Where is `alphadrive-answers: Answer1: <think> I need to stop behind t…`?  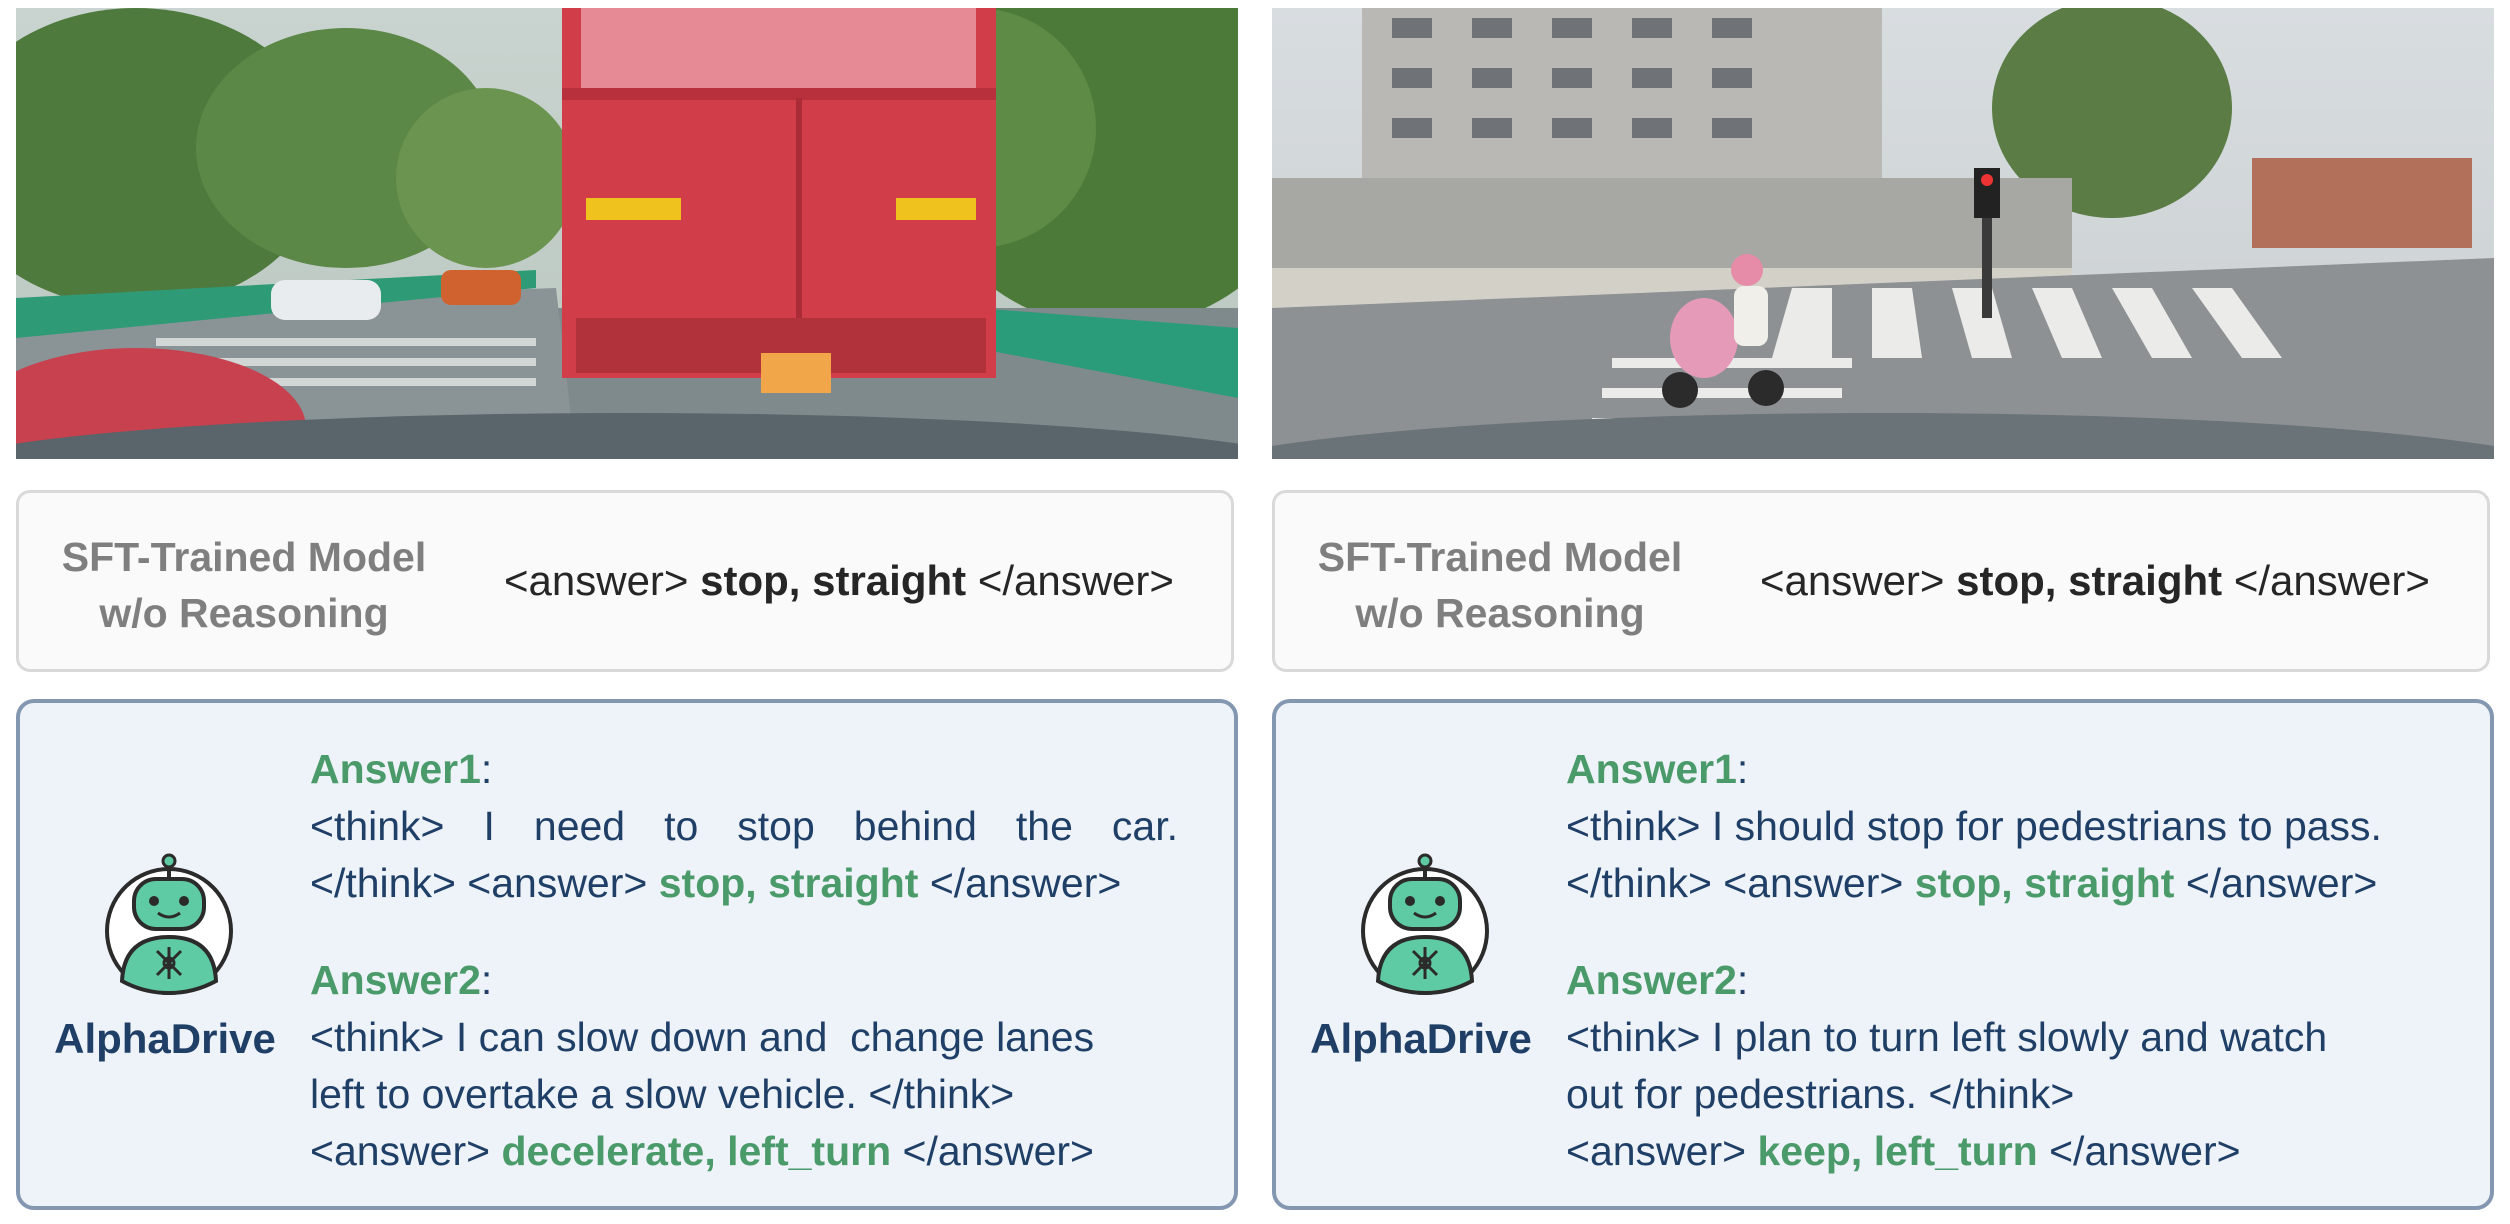
alphadrive-answers: Answer1: <think> I need to stop behind t… is located at coordinates (744, 960).